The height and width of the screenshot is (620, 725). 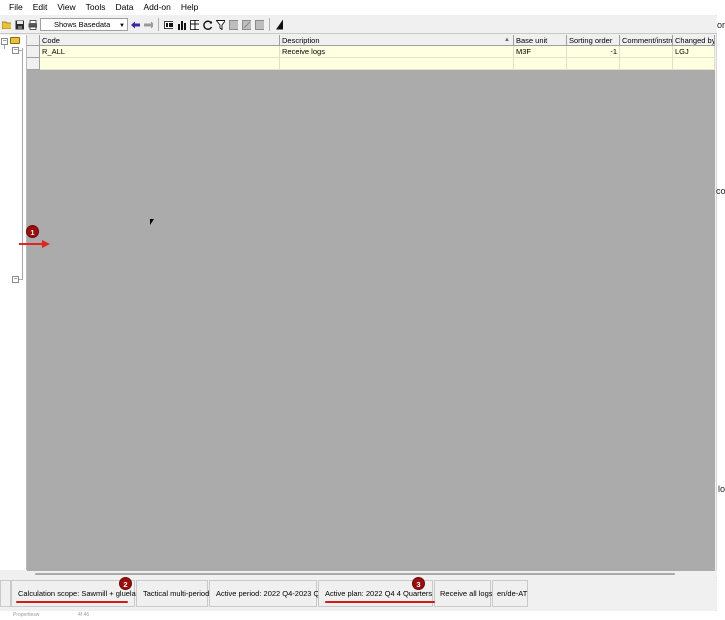 I want to click on cell-changed-by, so click(x=694, y=64).